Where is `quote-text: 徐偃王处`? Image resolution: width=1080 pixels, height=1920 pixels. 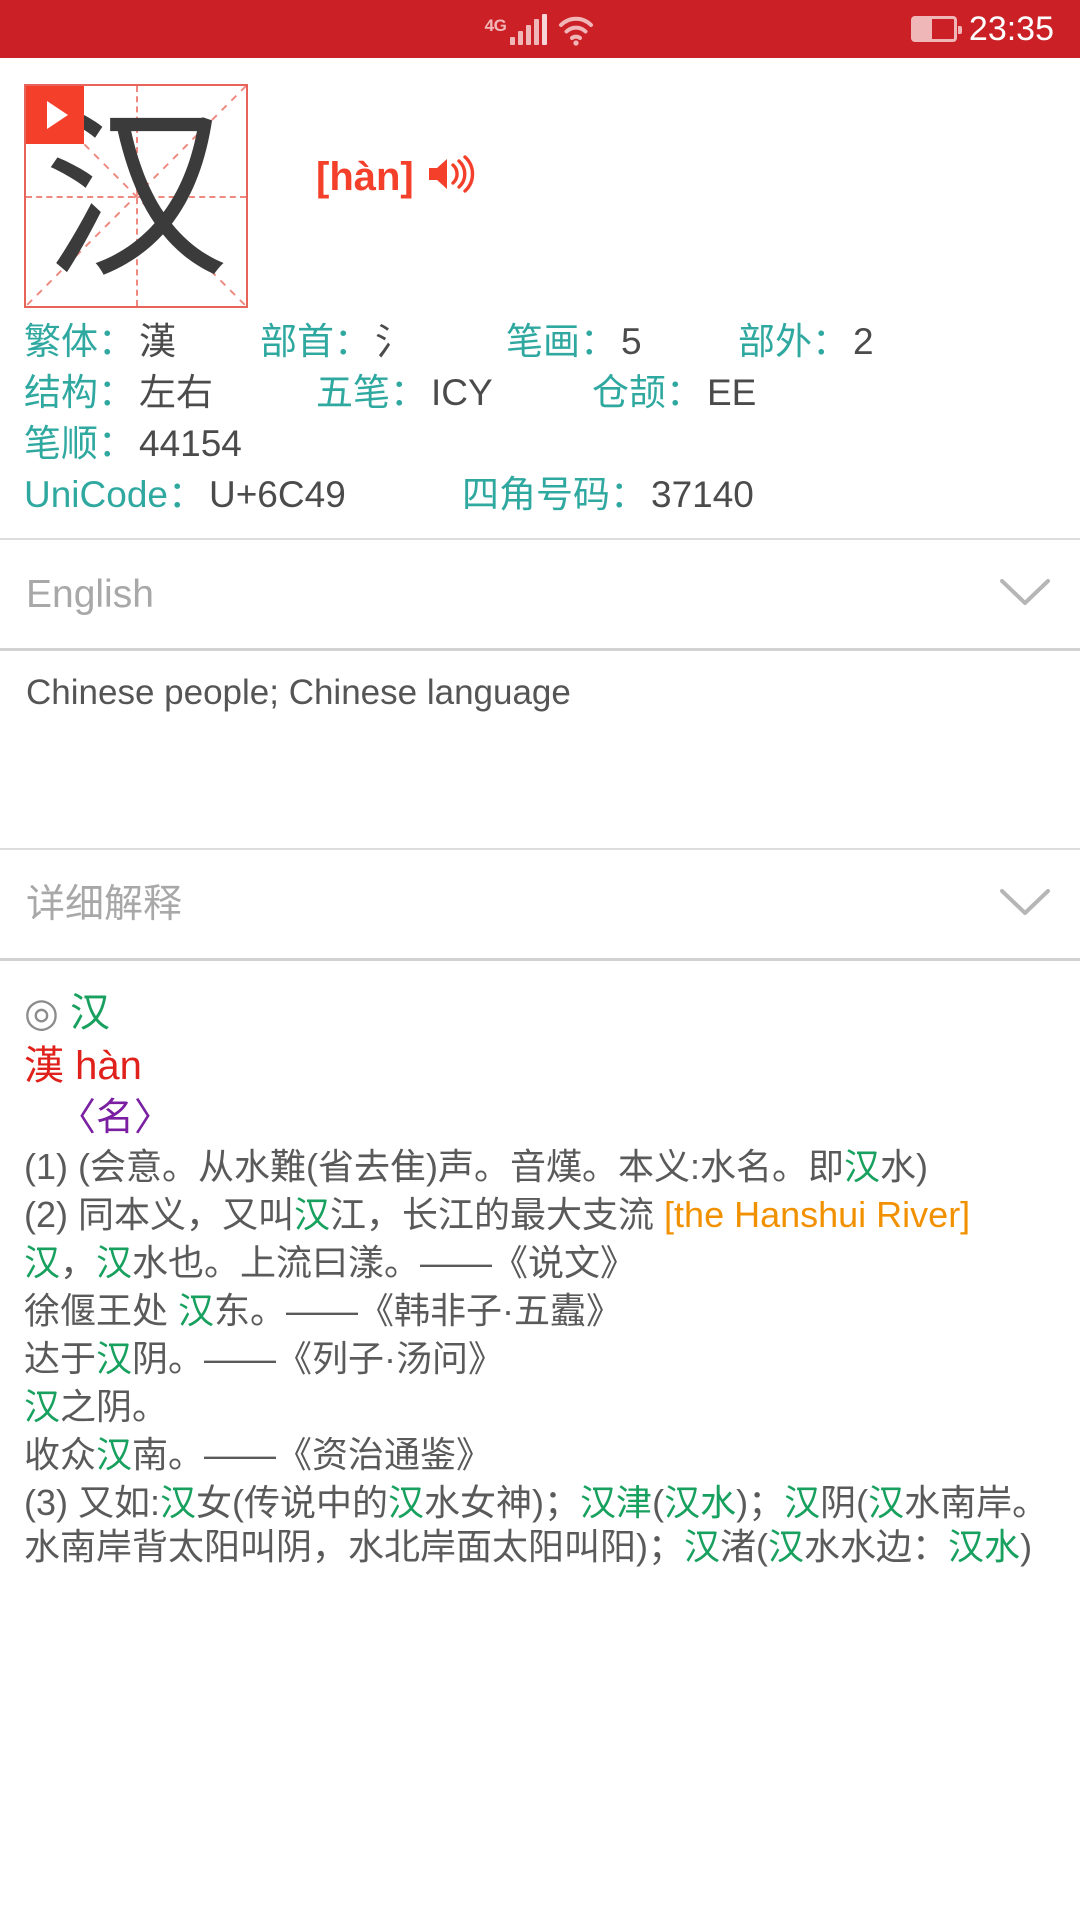
quote-text: 徐偃王处 is located at coordinates (101, 1311).